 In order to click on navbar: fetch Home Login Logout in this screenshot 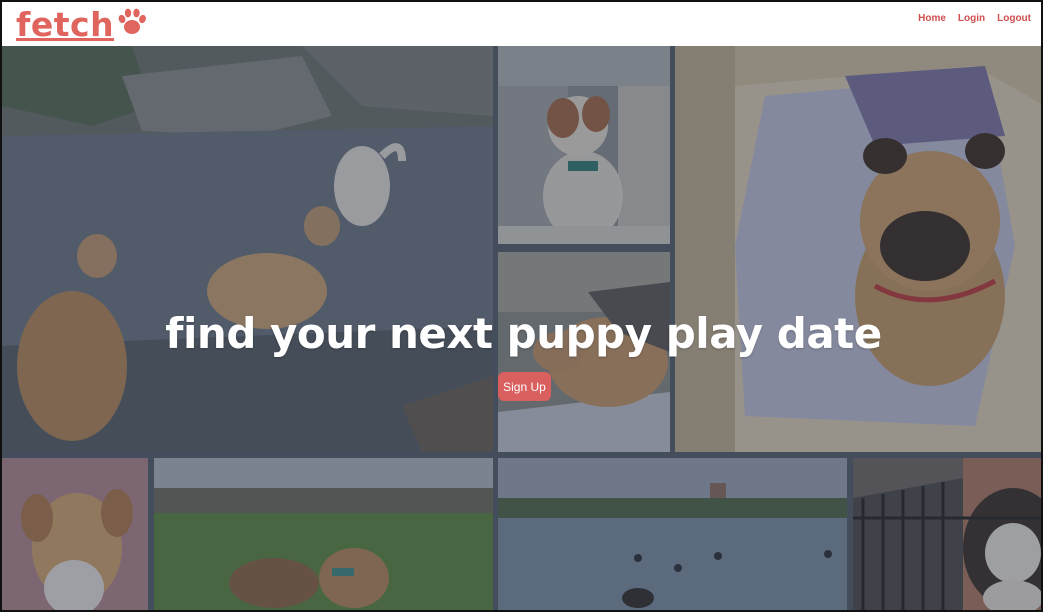, I will do `click(521, 24)`.